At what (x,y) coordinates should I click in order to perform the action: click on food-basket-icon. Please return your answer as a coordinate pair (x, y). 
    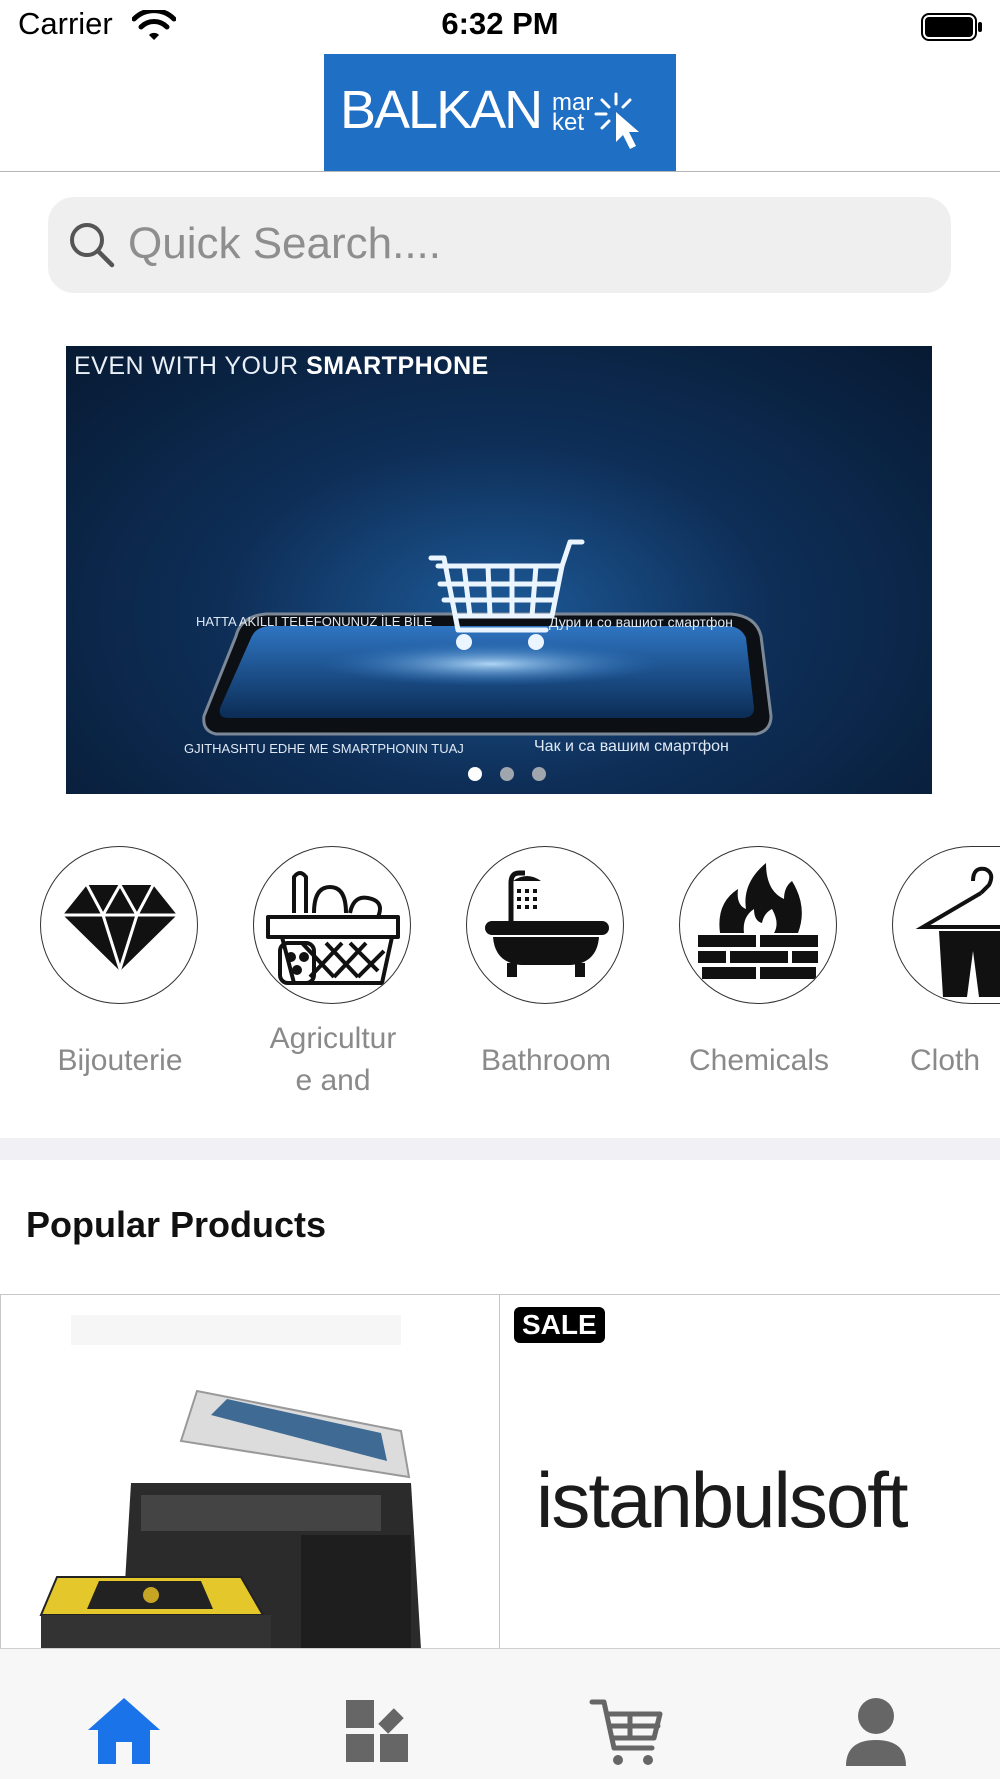
    Looking at the image, I should click on (333, 928).